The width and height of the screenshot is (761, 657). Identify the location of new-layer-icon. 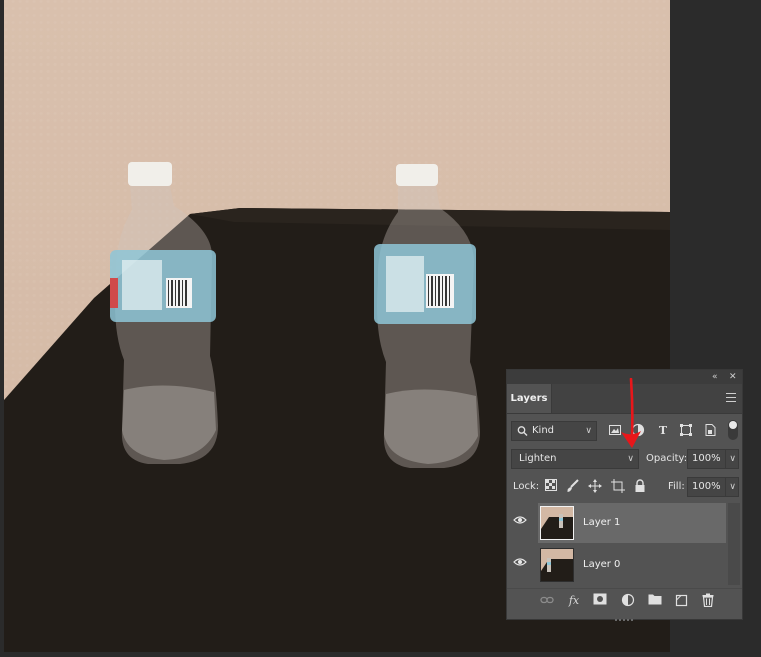
(681, 601).